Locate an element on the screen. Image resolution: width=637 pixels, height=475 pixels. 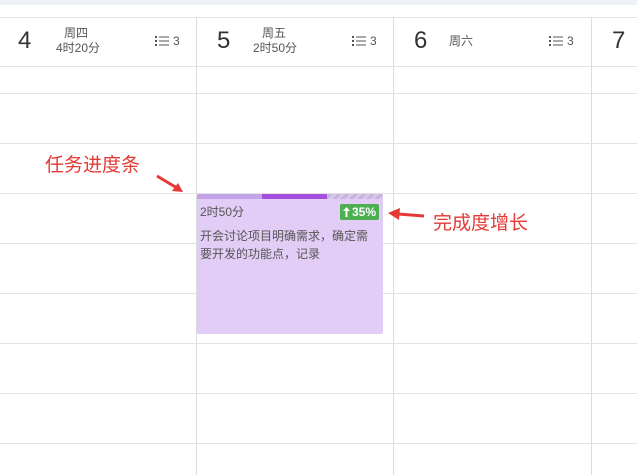
day-header-4: 4 周四 4时20分 3 is located at coordinates (98, 41).